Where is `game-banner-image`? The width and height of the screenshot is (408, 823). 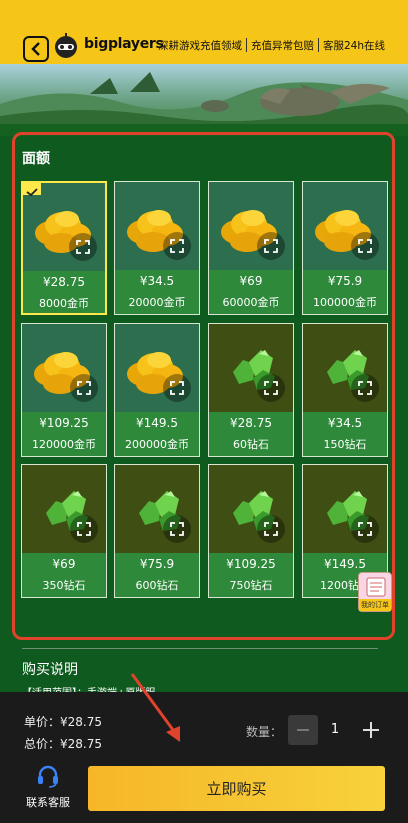 game-banner-image is located at coordinates (204, 100).